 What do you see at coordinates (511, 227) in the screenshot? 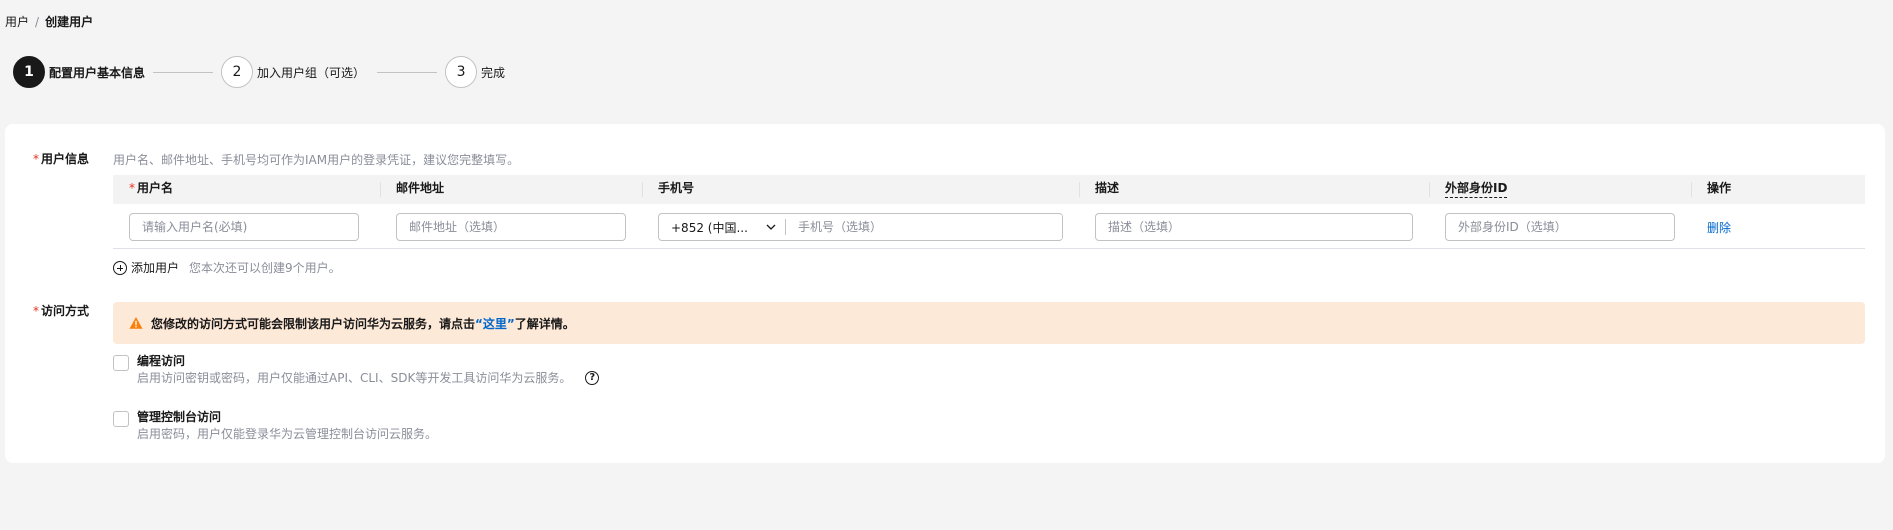
I see `email-input` at bounding box center [511, 227].